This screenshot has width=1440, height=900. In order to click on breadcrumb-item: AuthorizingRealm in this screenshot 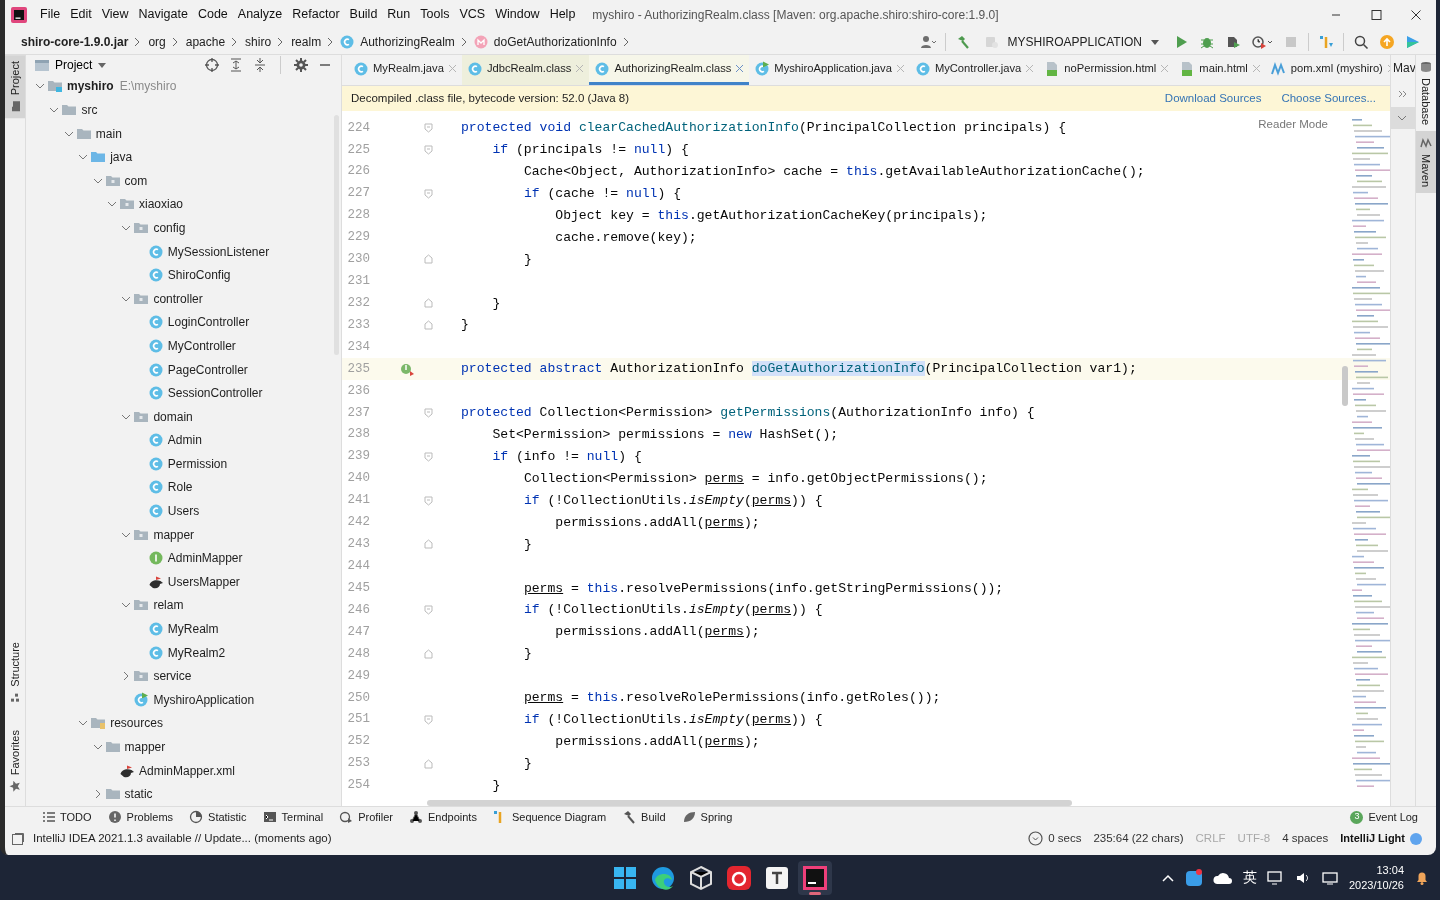, I will do `click(407, 41)`.